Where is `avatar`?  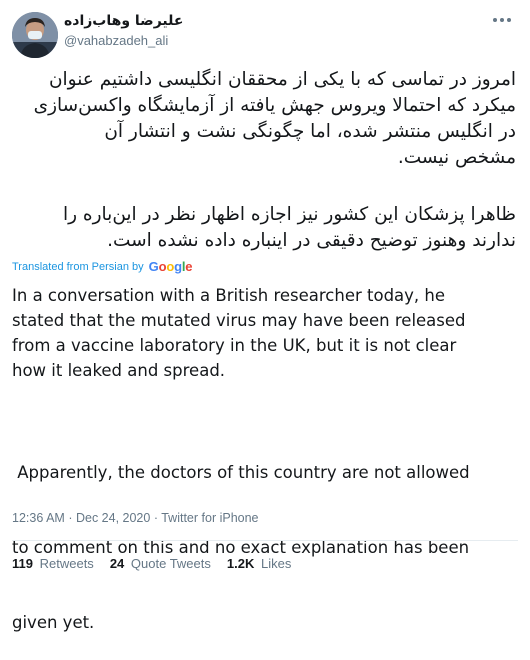 avatar is located at coordinates (35, 35).